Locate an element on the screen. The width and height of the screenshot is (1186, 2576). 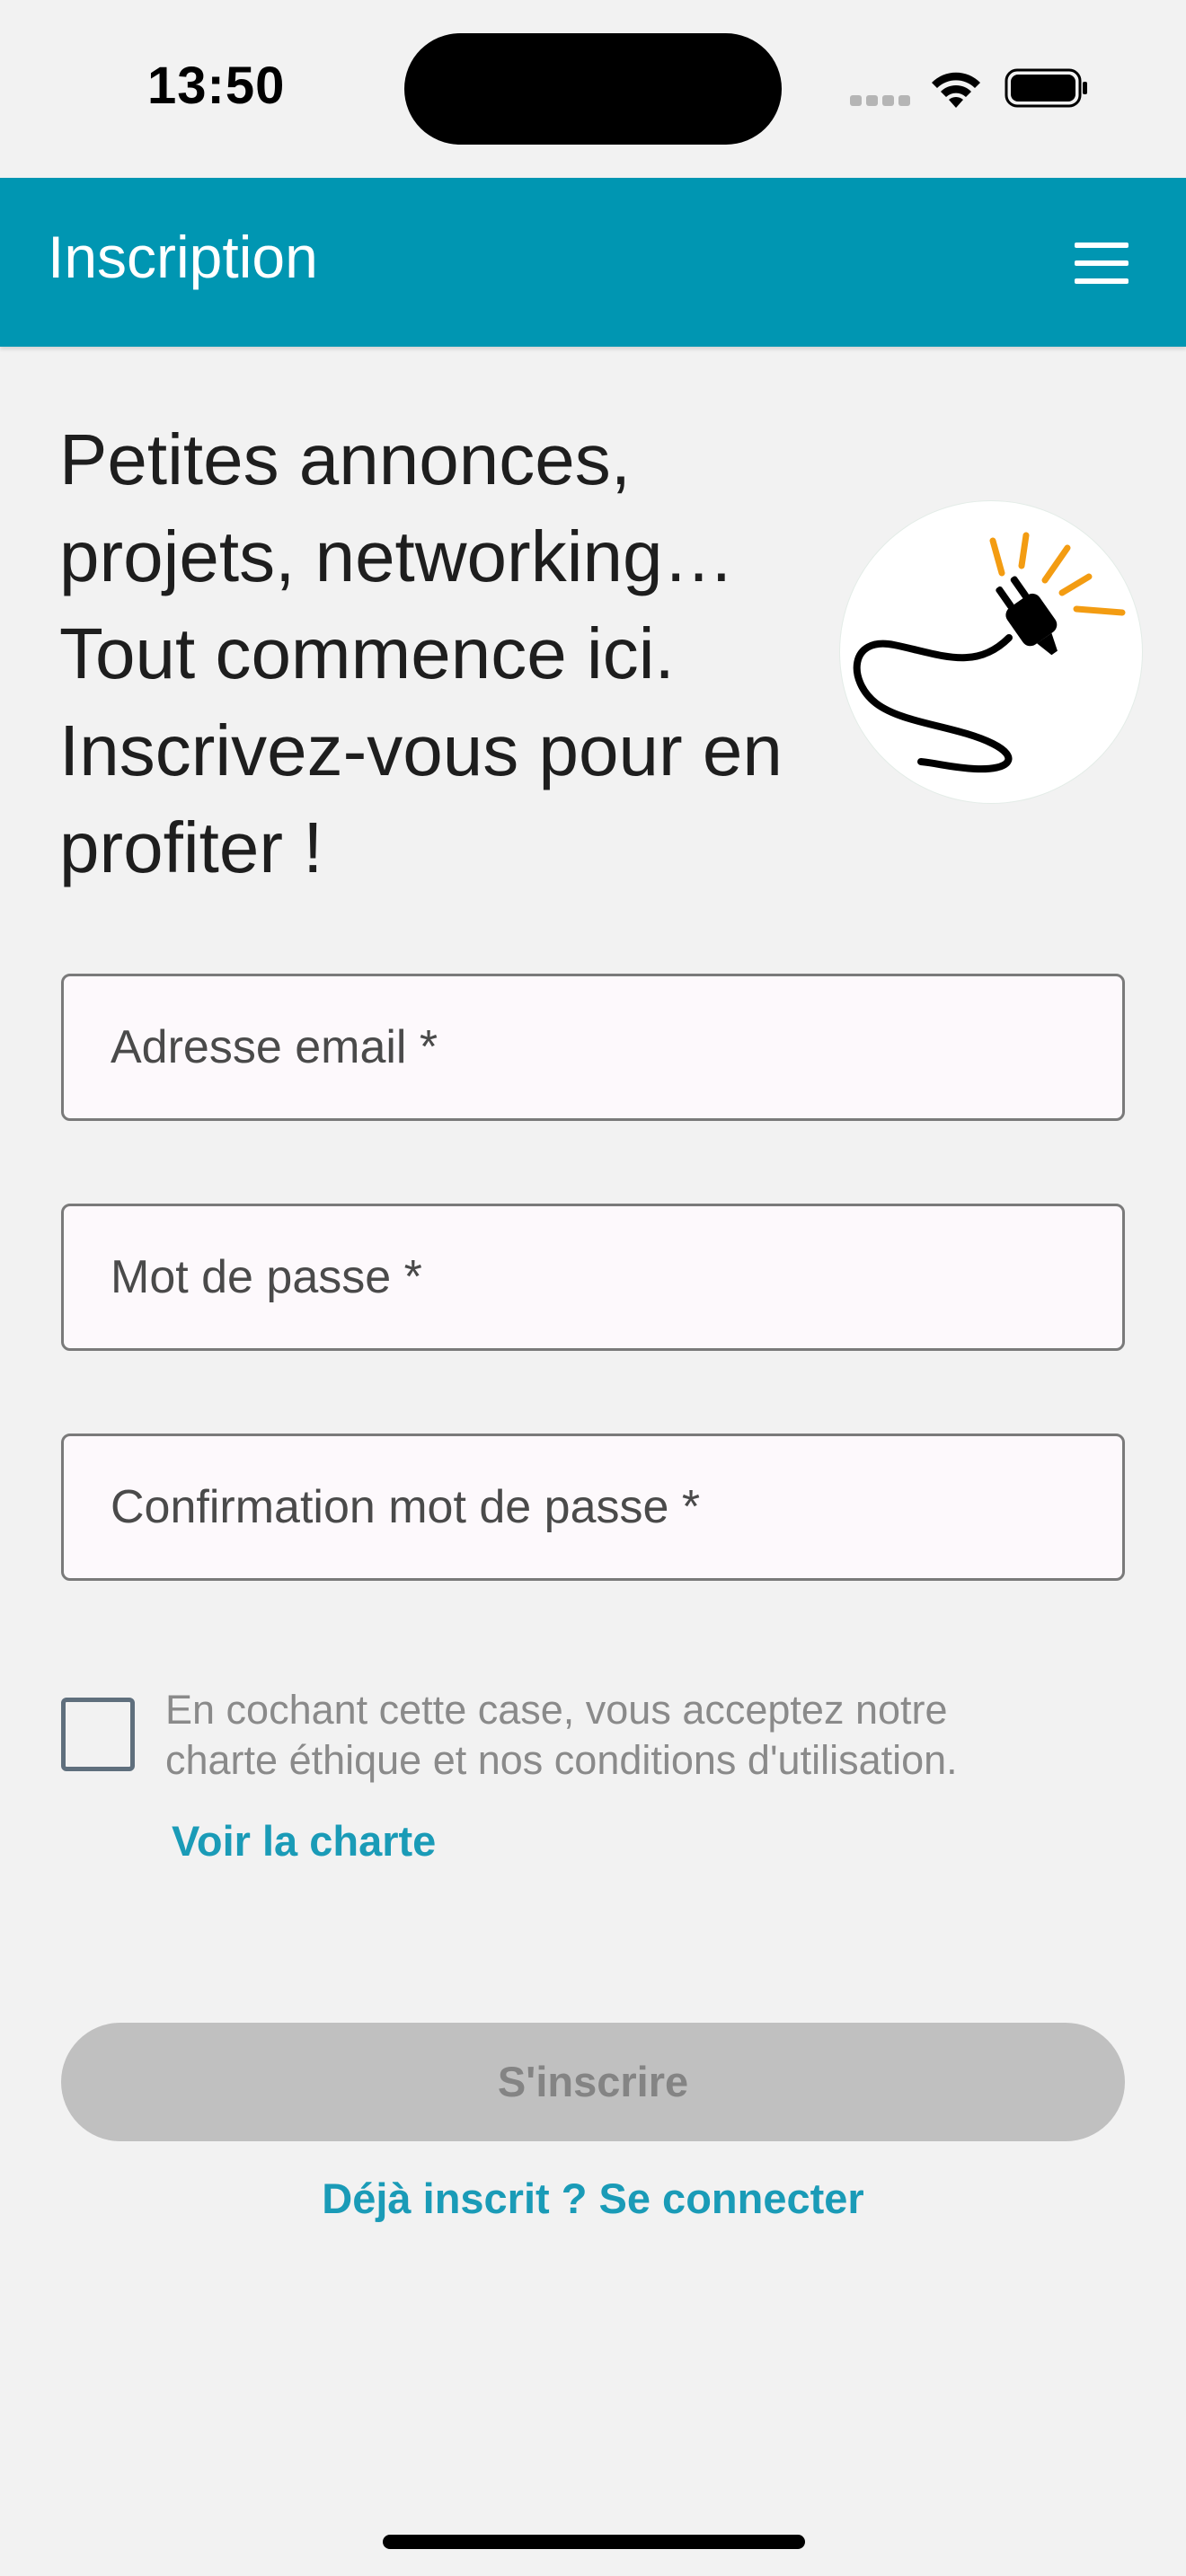
password-input is located at coordinates (593, 1277).